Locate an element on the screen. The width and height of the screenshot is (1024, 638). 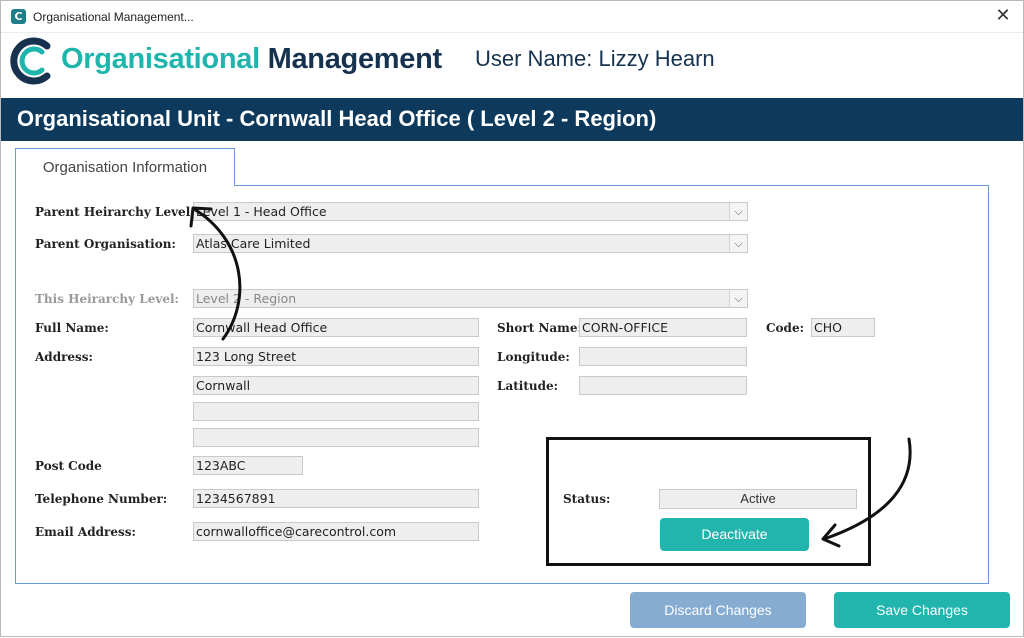
tab-organisation-information: Organisation Information is located at coordinates (125, 167).